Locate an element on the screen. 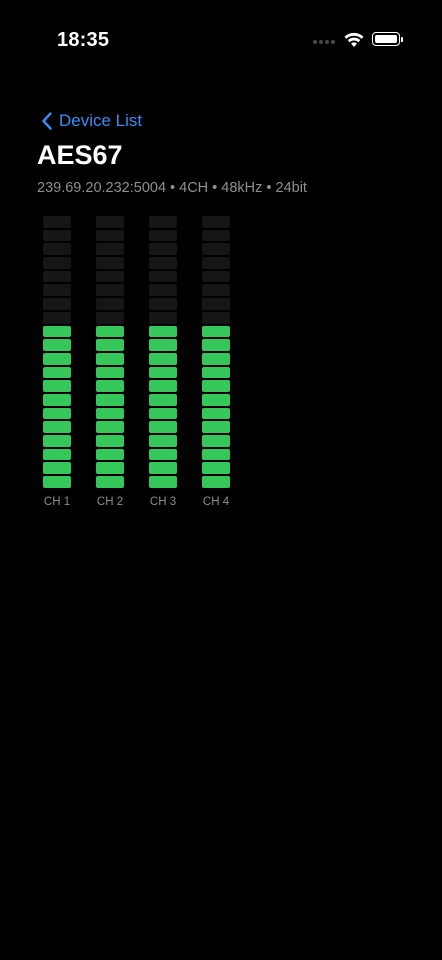 Image resolution: width=442 pixels, height=960 pixels. battery-cap is located at coordinates (402, 39).